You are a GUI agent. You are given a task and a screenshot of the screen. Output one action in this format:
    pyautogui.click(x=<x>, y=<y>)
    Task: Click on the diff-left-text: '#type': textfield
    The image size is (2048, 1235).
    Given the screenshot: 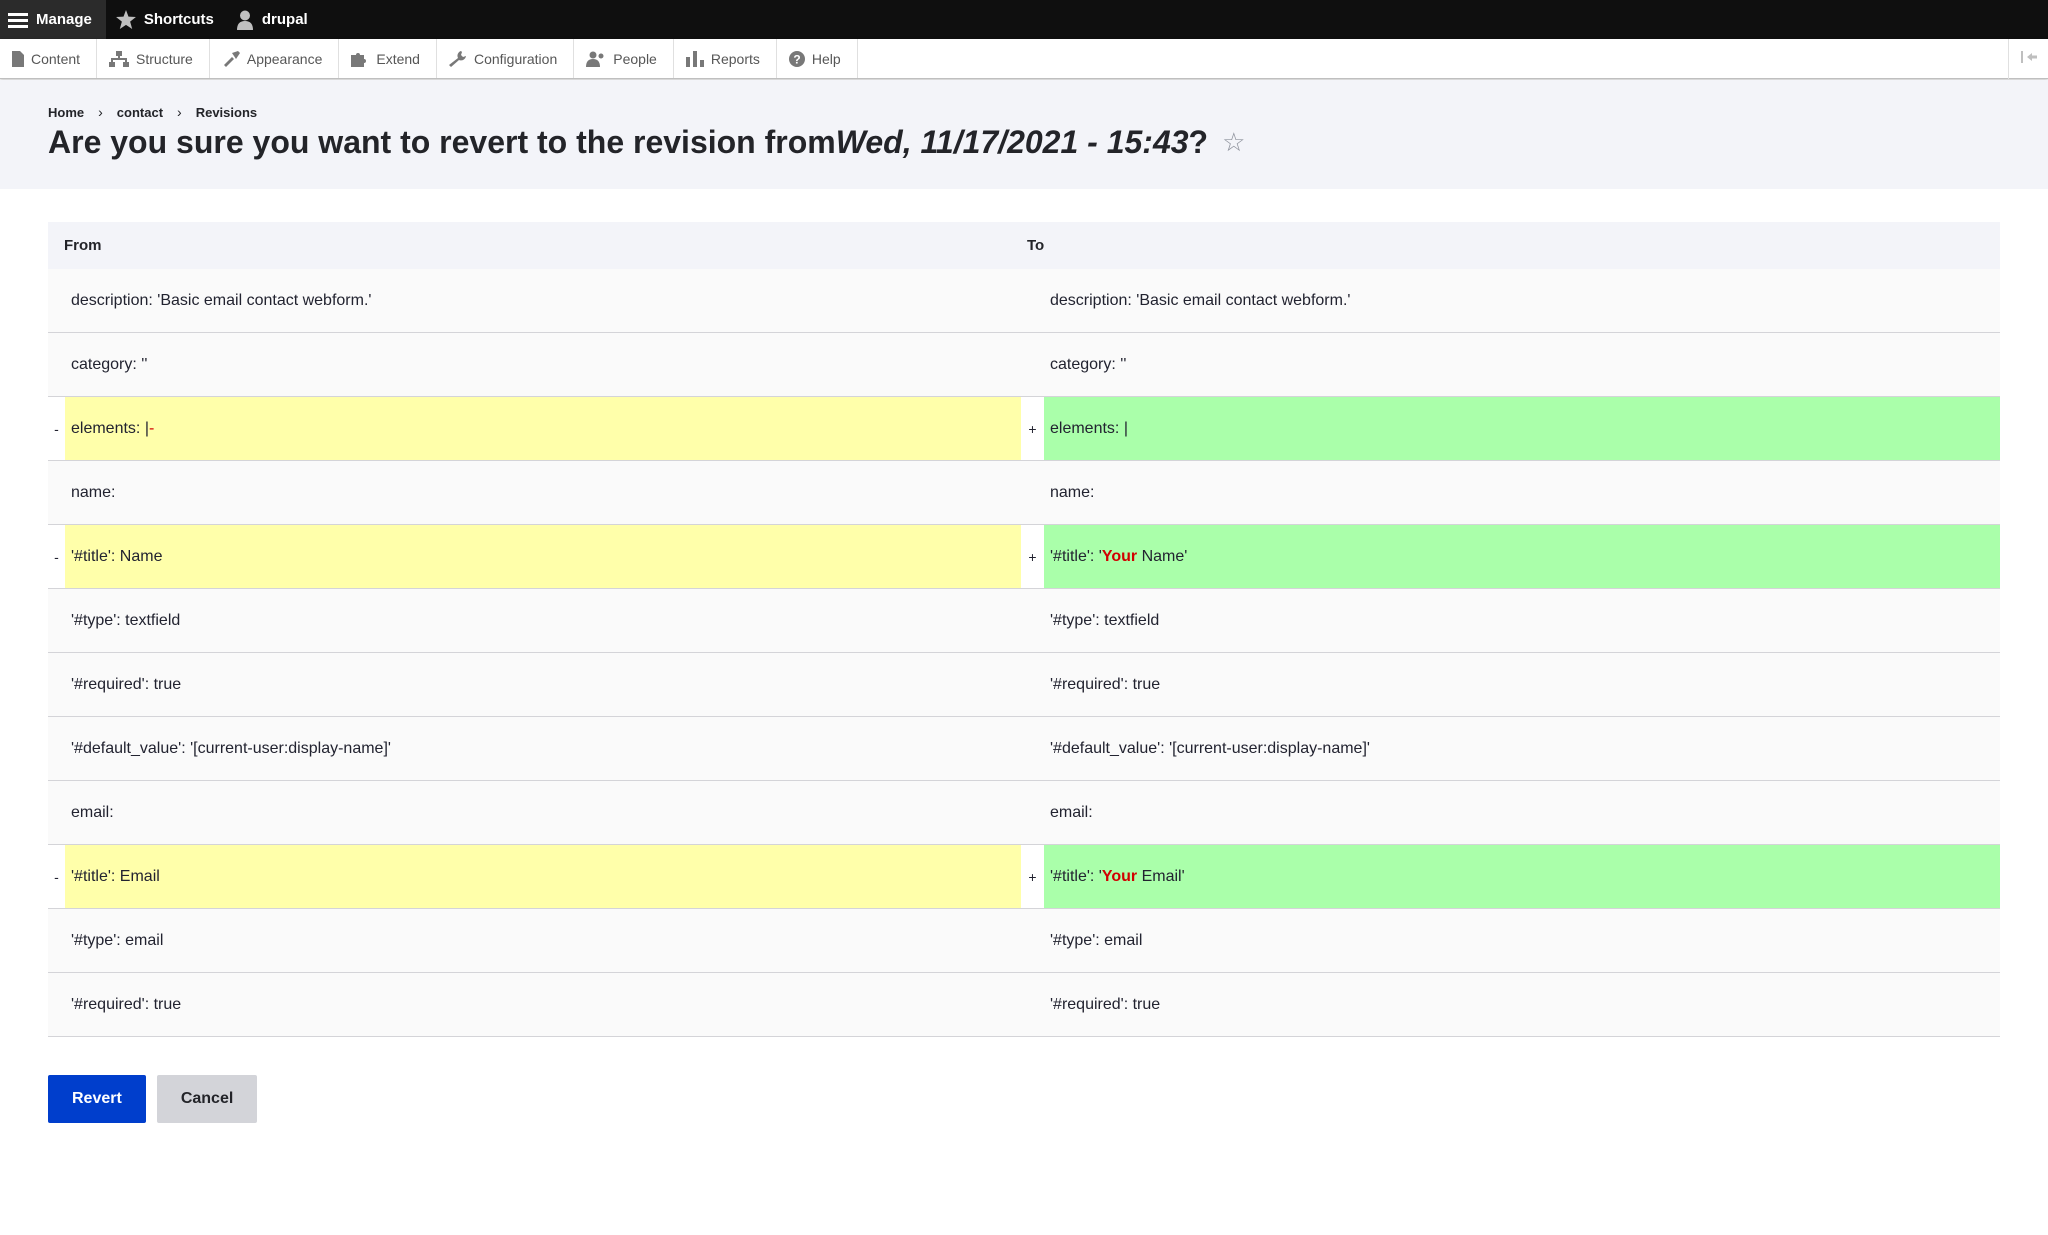 What is the action you would take?
    pyautogui.click(x=126, y=620)
    